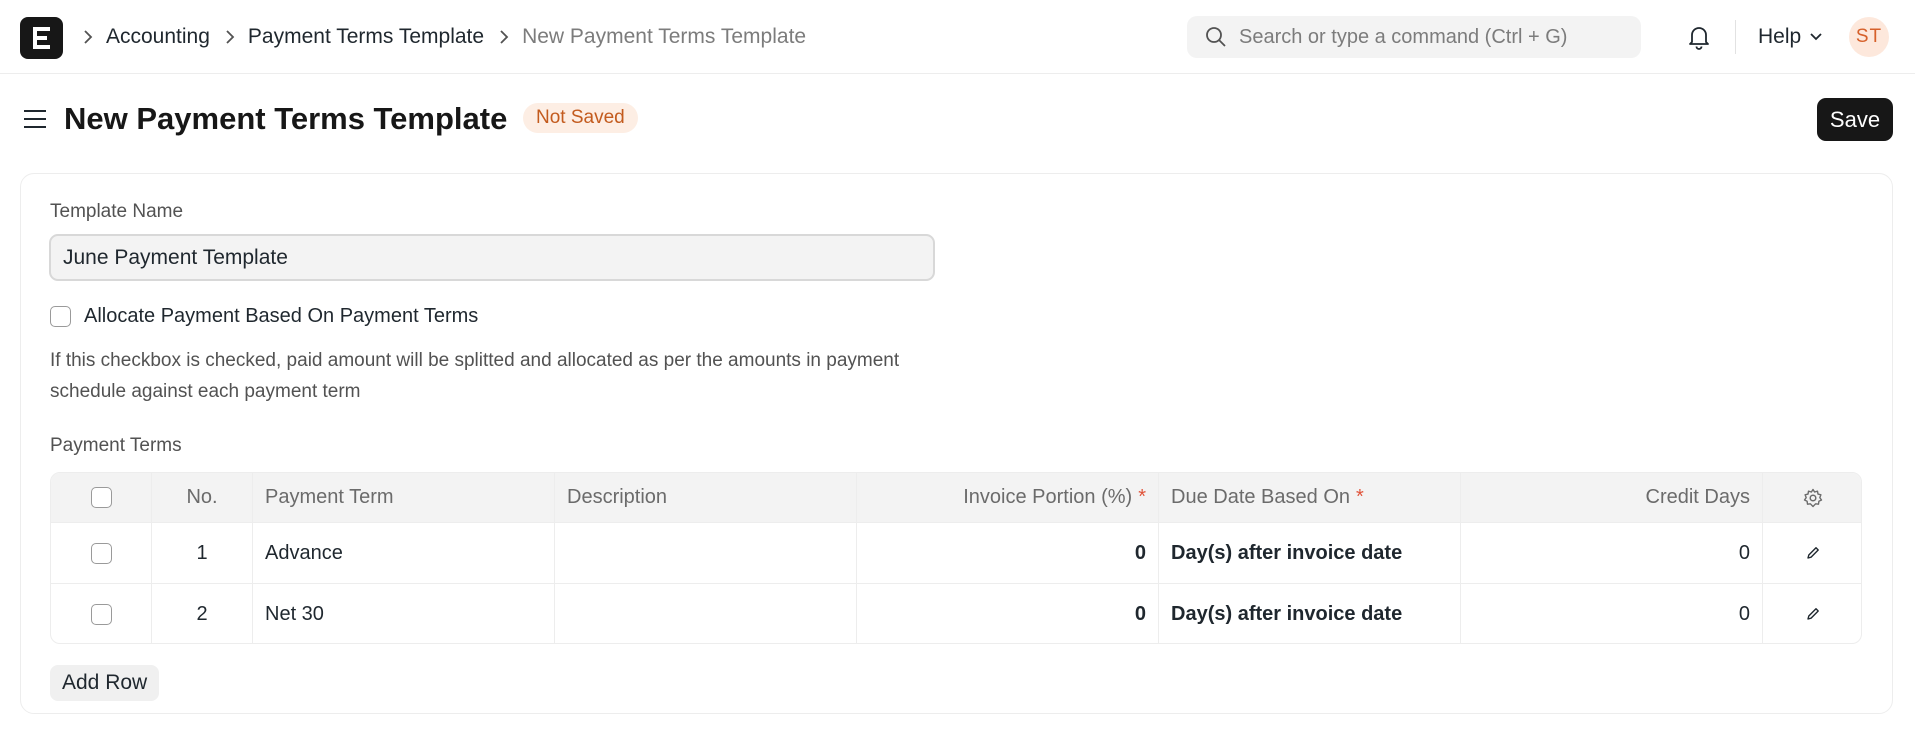 This screenshot has width=1915, height=744. What do you see at coordinates (1780, 36) in the screenshot?
I see `help-label: Help` at bounding box center [1780, 36].